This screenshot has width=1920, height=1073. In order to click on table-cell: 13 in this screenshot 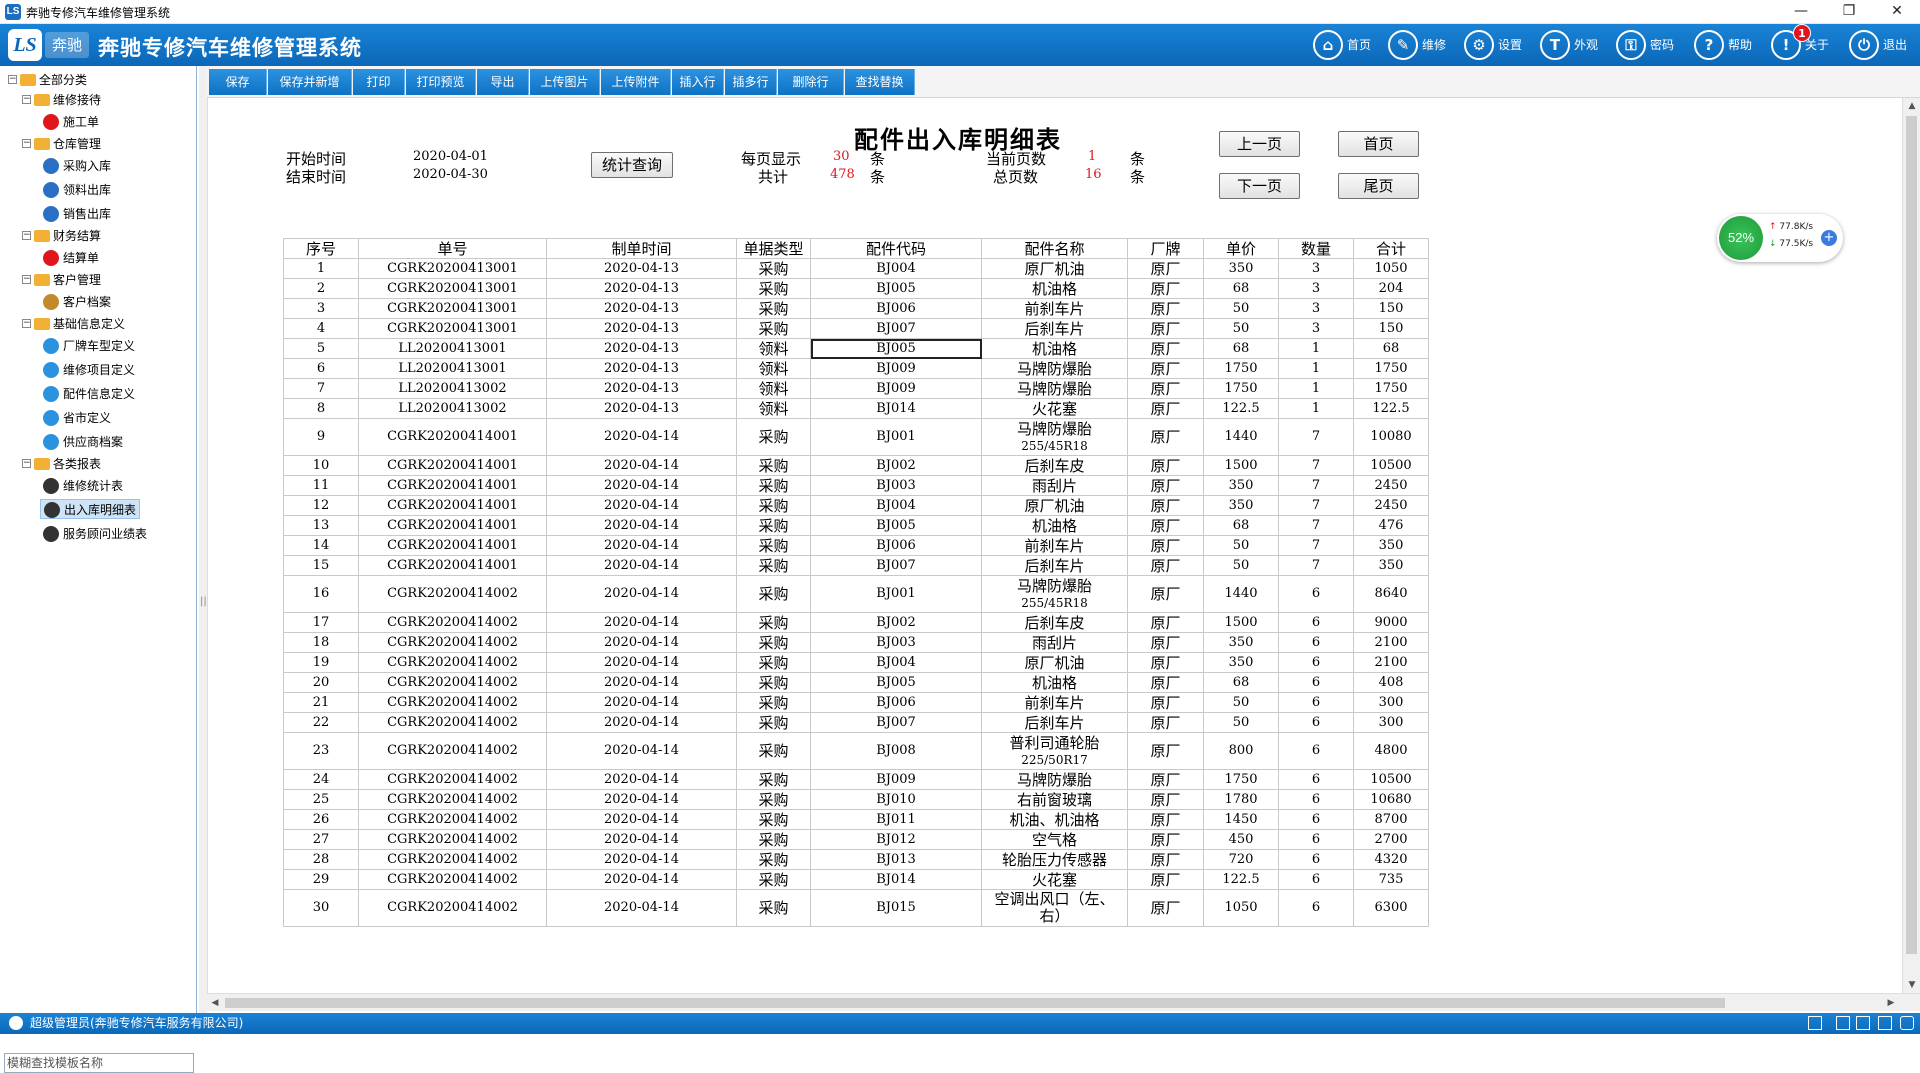, I will do `click(321, 525)`.